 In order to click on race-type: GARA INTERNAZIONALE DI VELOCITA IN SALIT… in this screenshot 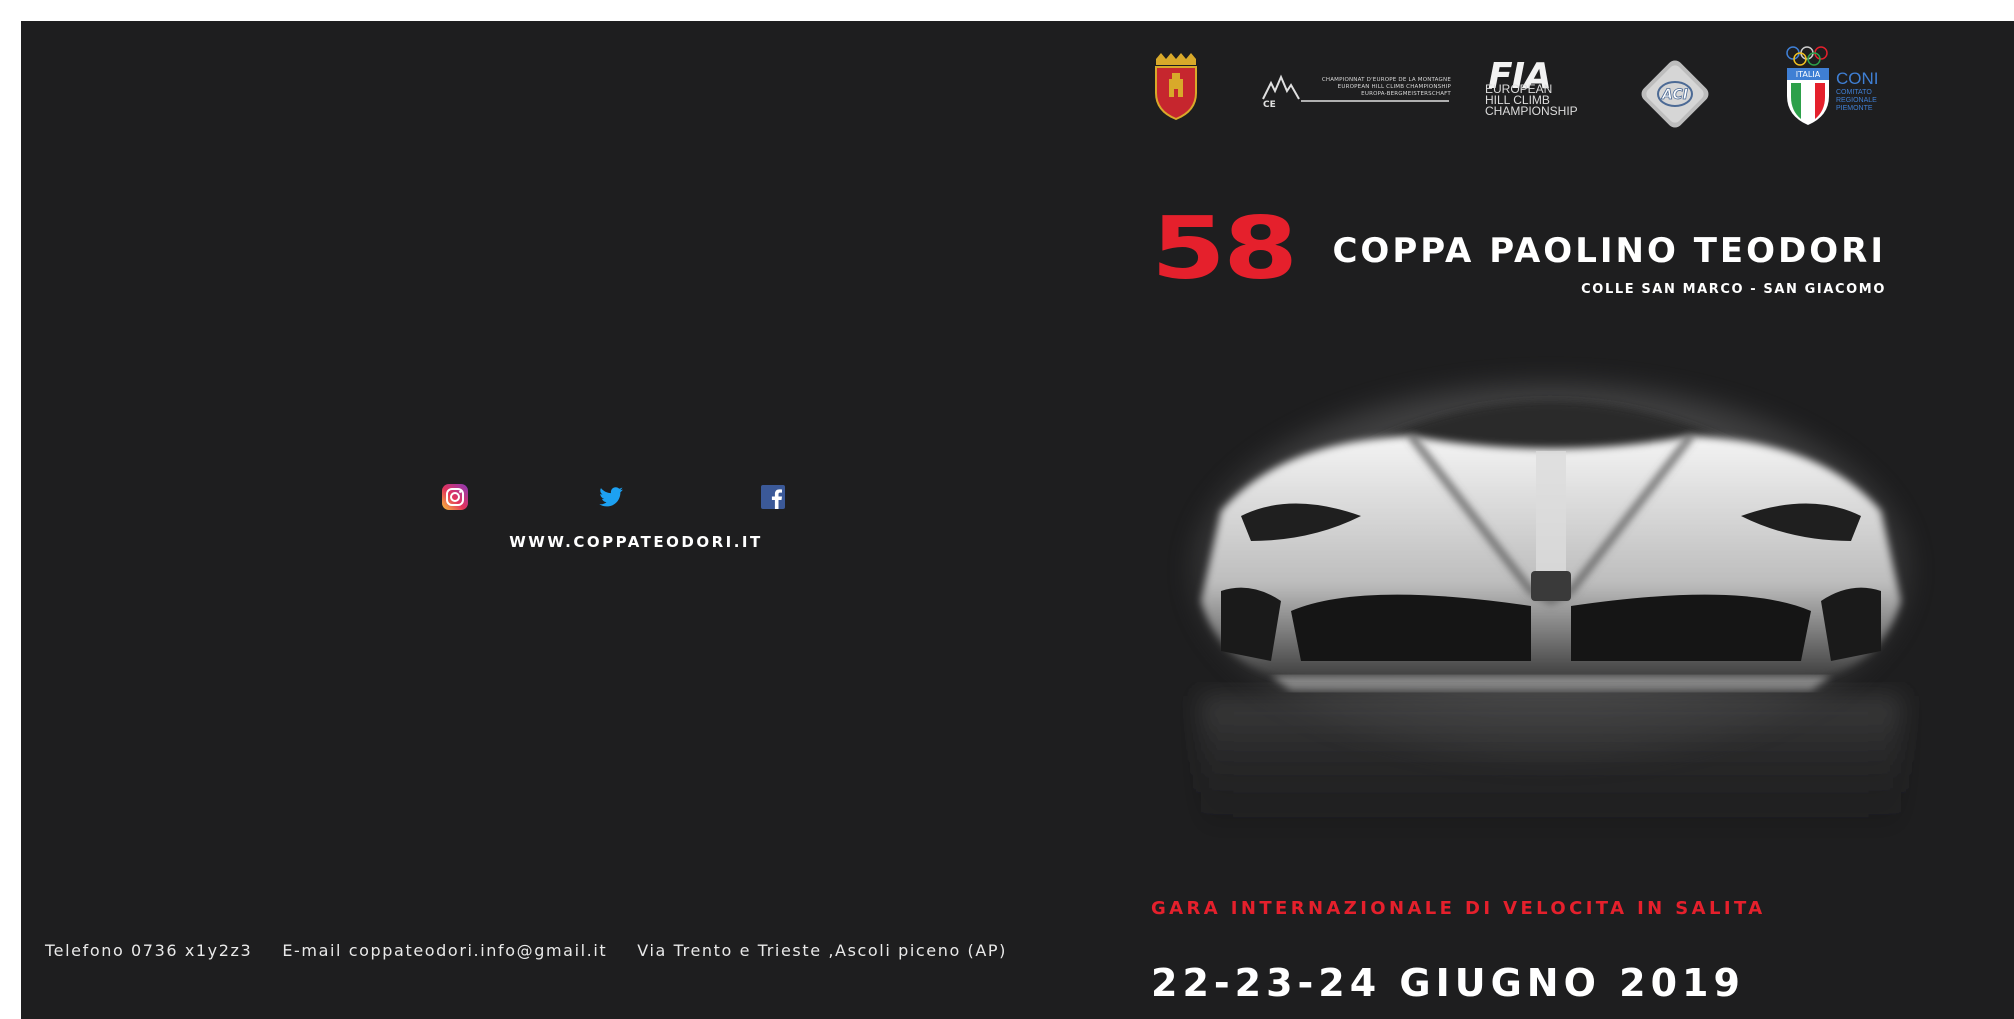, I will do `click(1458, 908)`.